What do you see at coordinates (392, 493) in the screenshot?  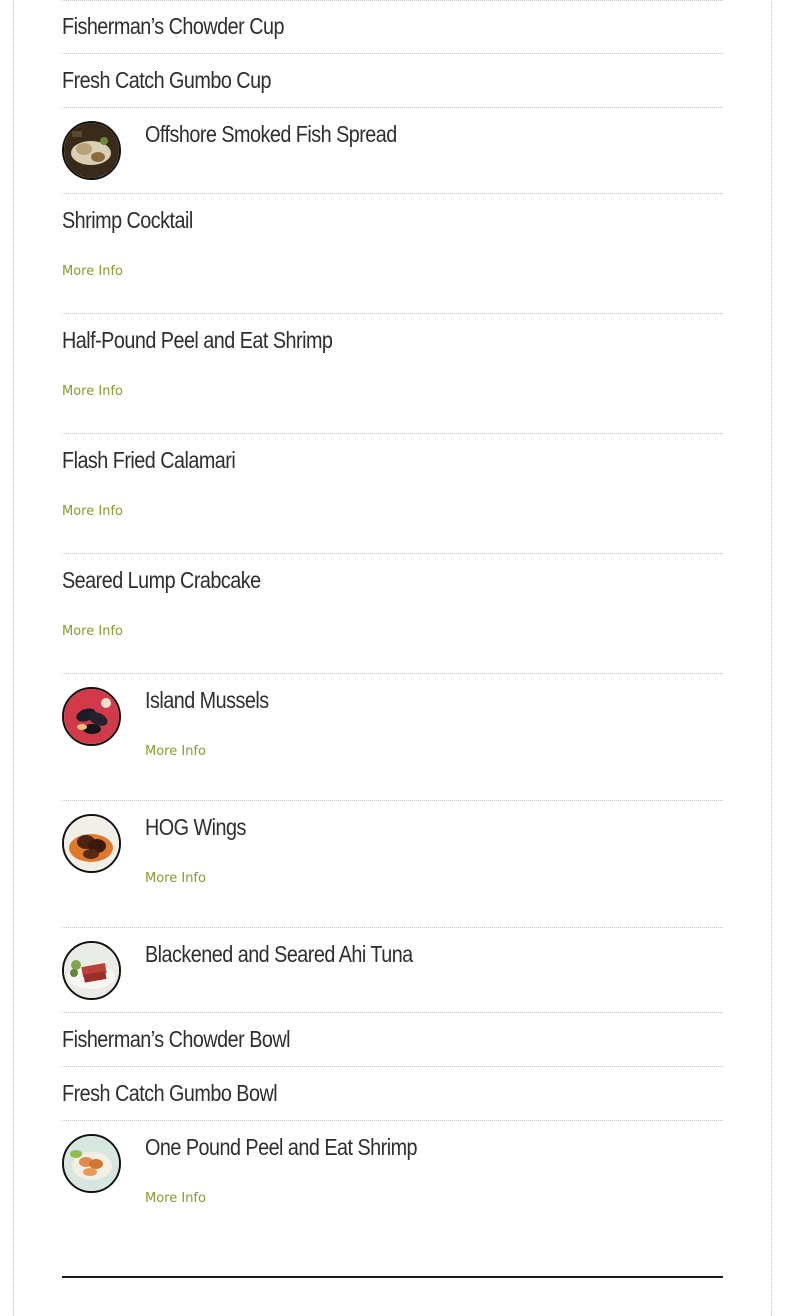 I see `menu-item: Flash Fried Calamari More Info` at bounding box center [392, 493].